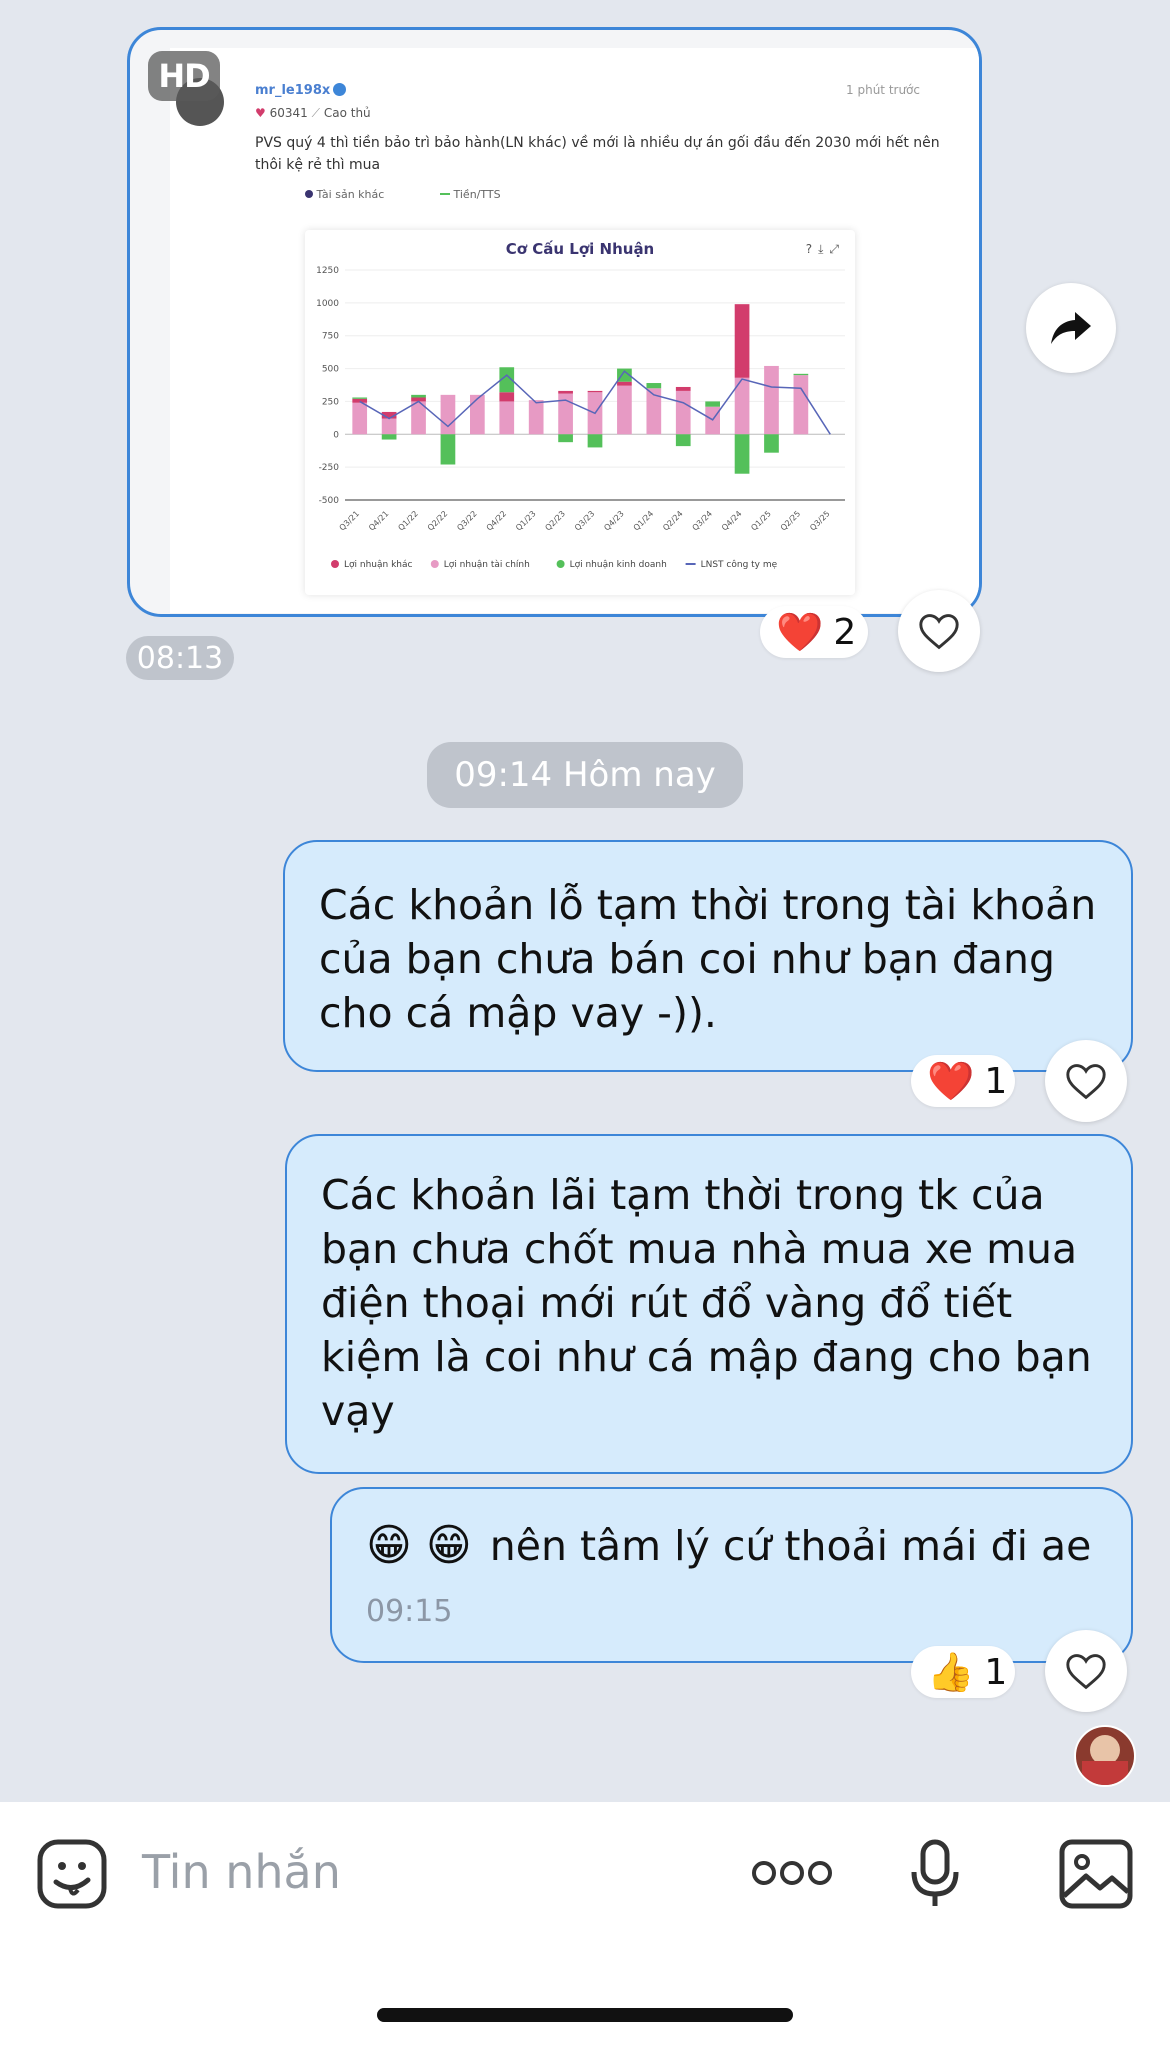  What do you see at coordinates (330, 370) in the screenshot?
I see `y-tick-label: 500` at bounding box center [330, 370].